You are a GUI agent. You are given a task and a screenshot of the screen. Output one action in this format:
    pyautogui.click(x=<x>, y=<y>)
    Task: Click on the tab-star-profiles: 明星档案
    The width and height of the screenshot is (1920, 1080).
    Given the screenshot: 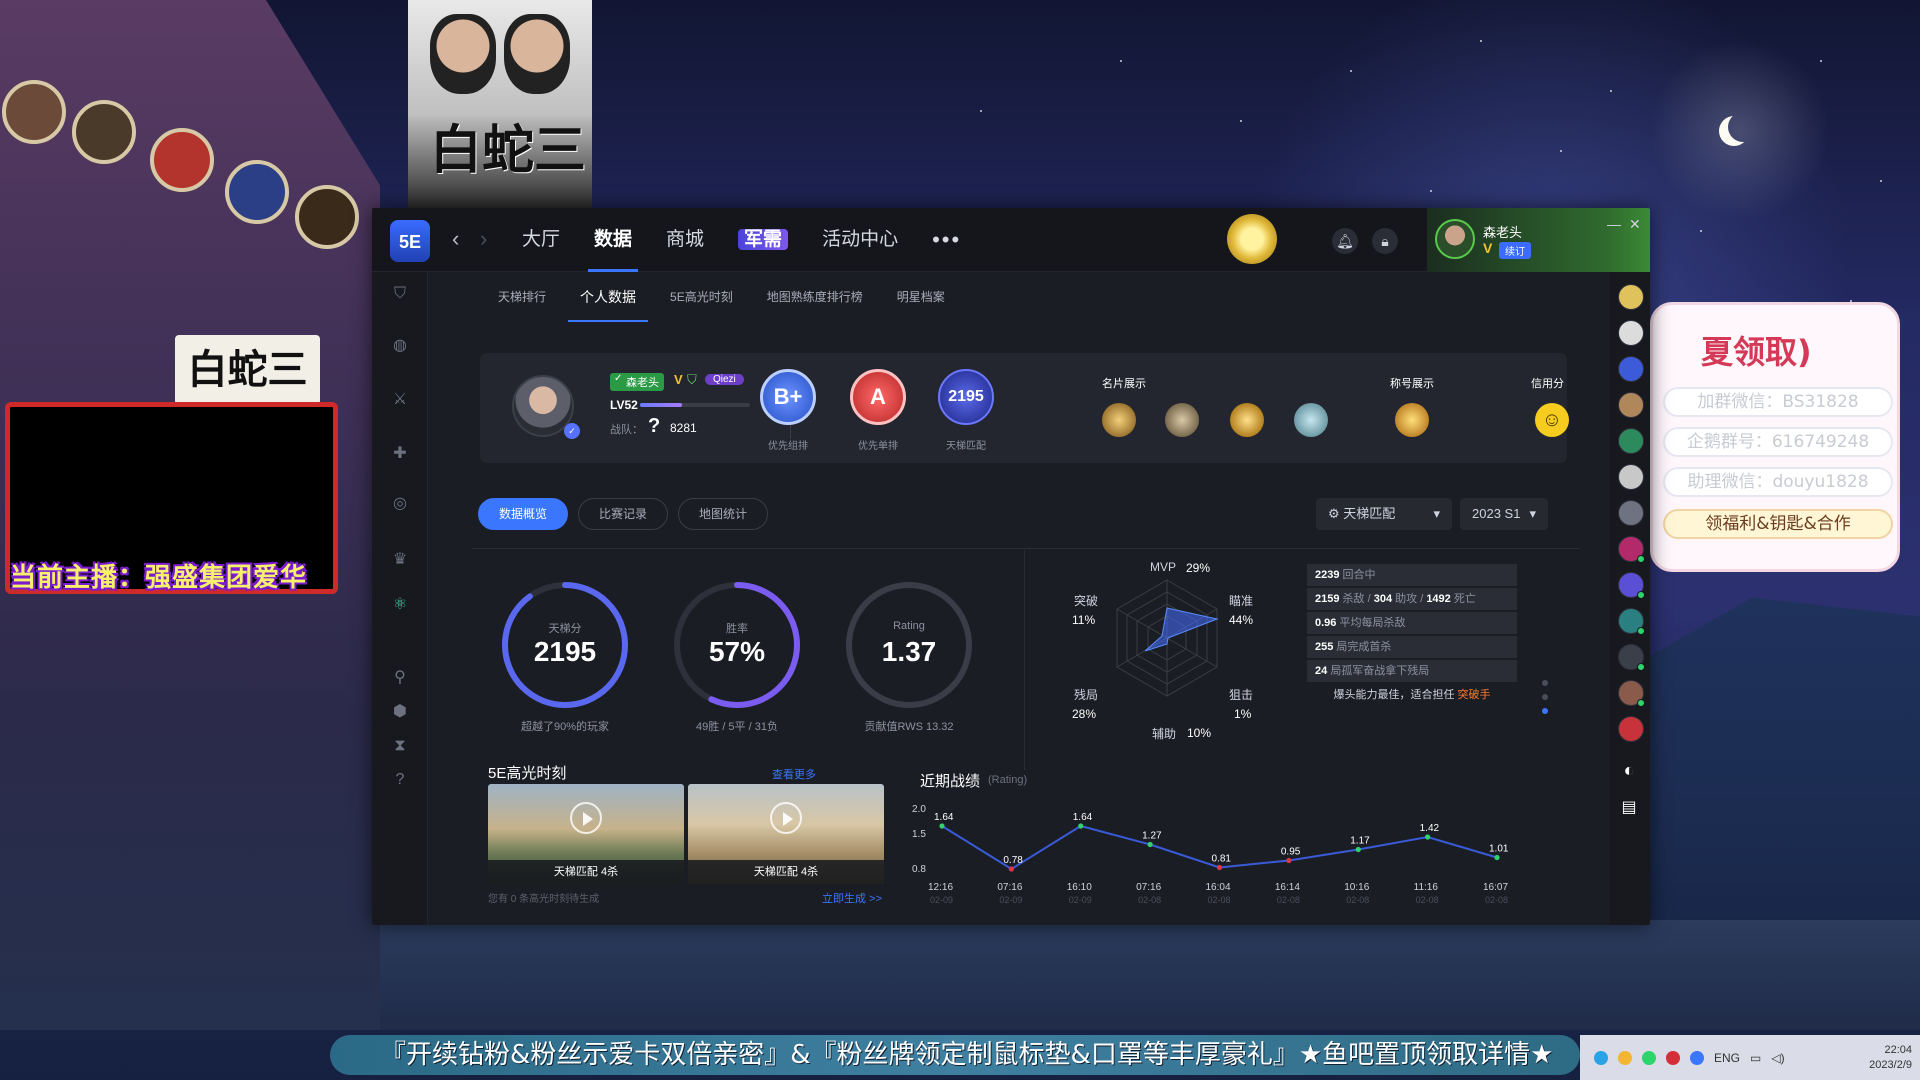 What is the action you would take?
    pyautogui.click(x=921, y=297)
    